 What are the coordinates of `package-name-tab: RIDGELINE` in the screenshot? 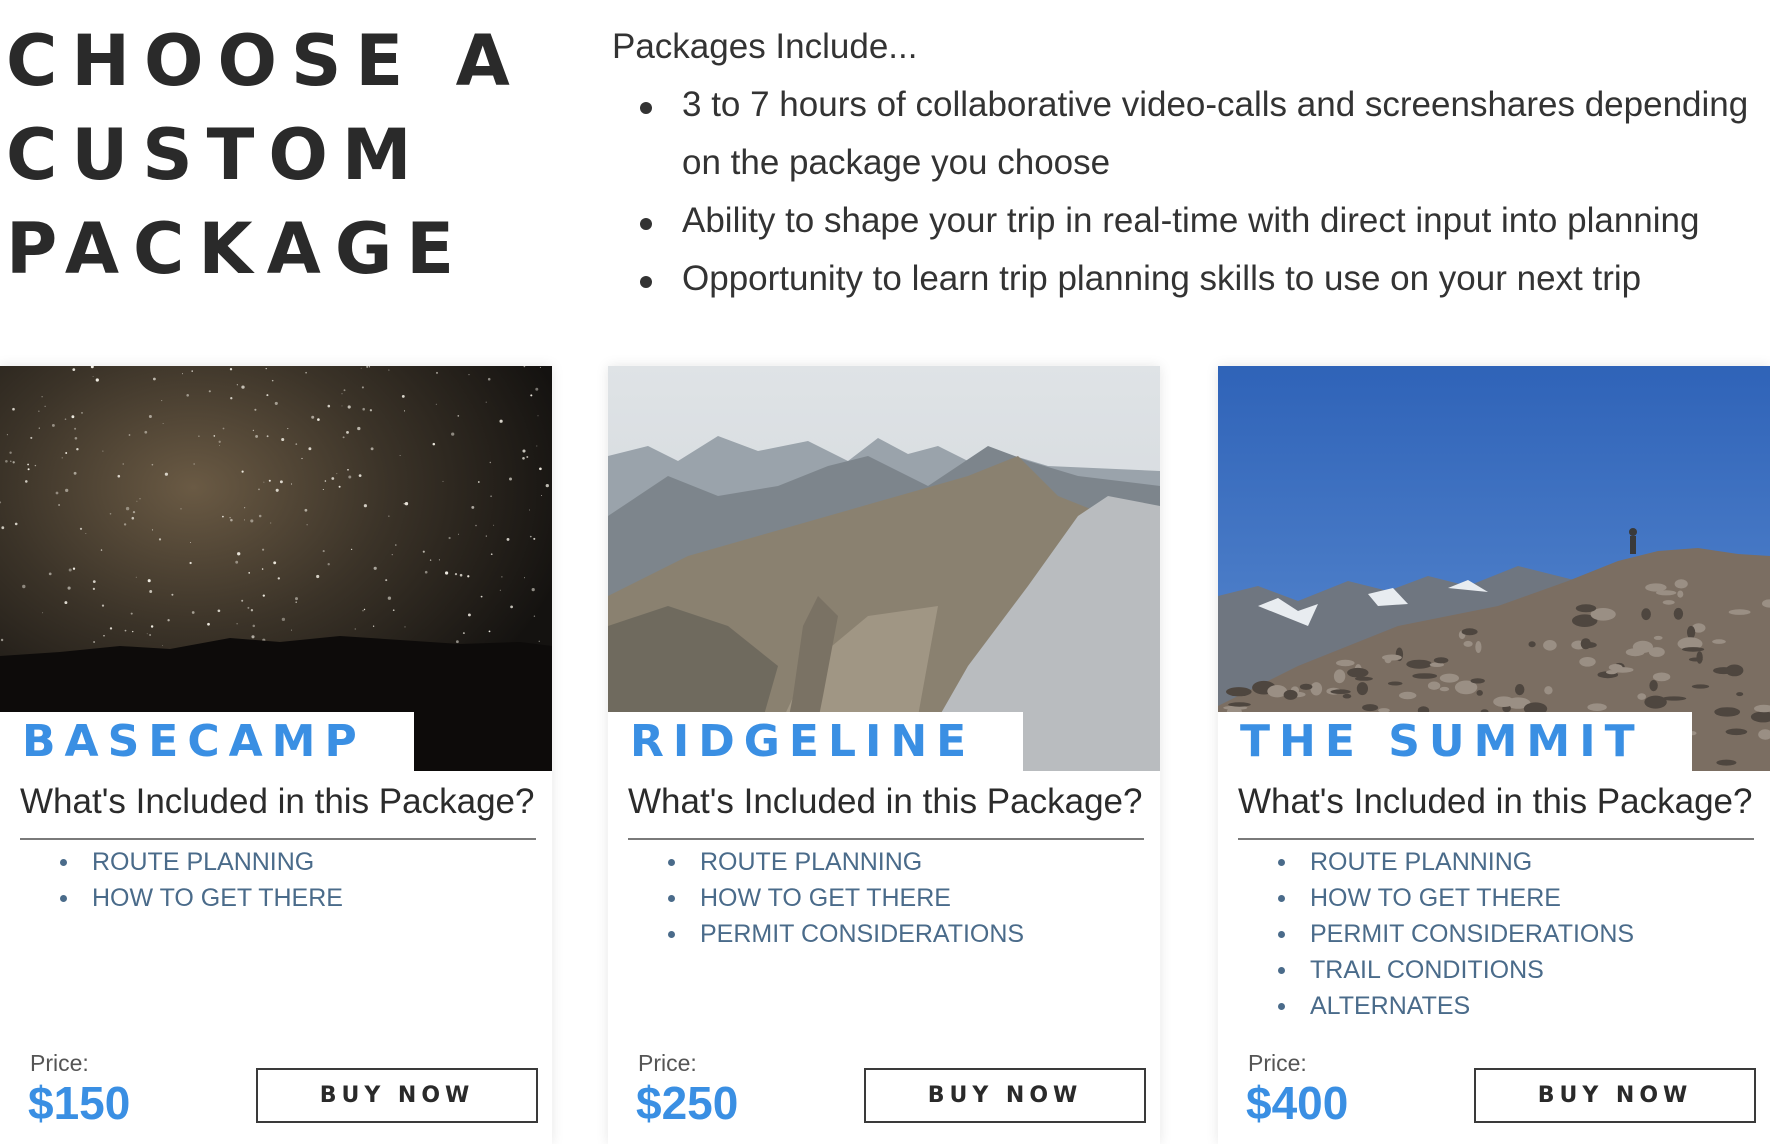 It's located at (816, 742).